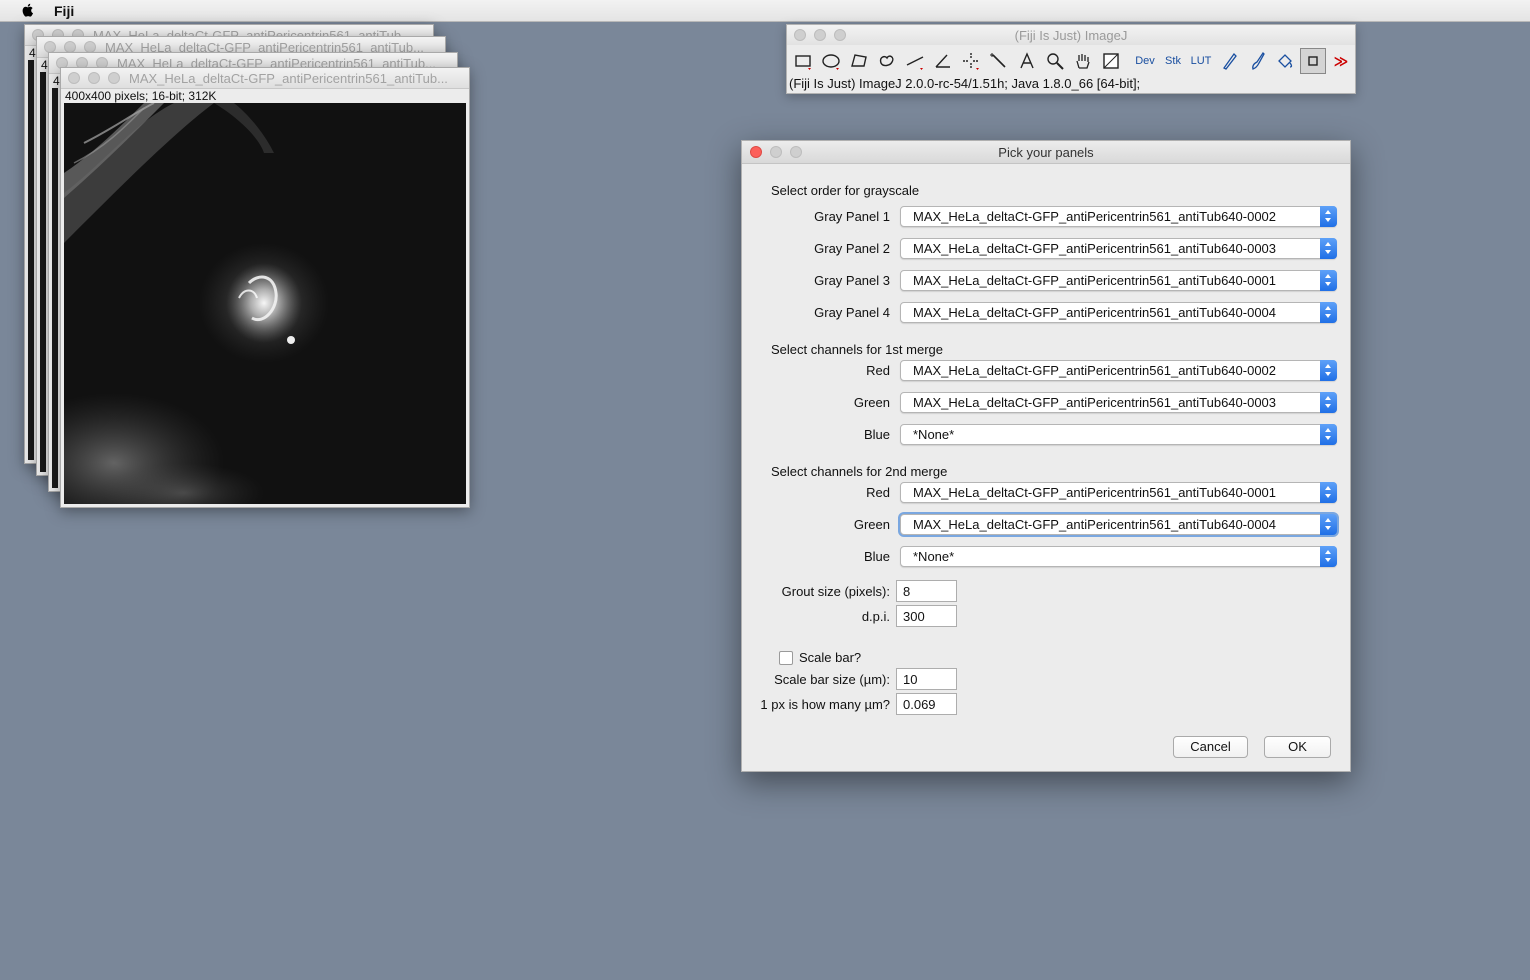 The image size is (1530, 980). Describe the element at coordinates (835, 591) in the screenshot. I see `grout-size-label: Grout size (pixels):` at that location.